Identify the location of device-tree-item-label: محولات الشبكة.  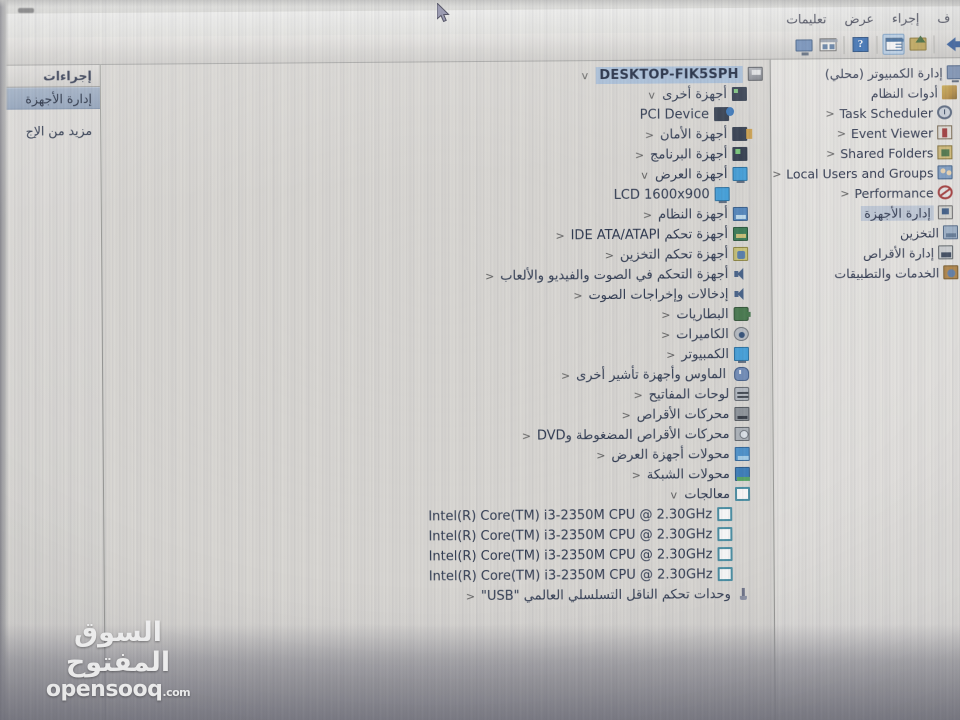
(688, 474).